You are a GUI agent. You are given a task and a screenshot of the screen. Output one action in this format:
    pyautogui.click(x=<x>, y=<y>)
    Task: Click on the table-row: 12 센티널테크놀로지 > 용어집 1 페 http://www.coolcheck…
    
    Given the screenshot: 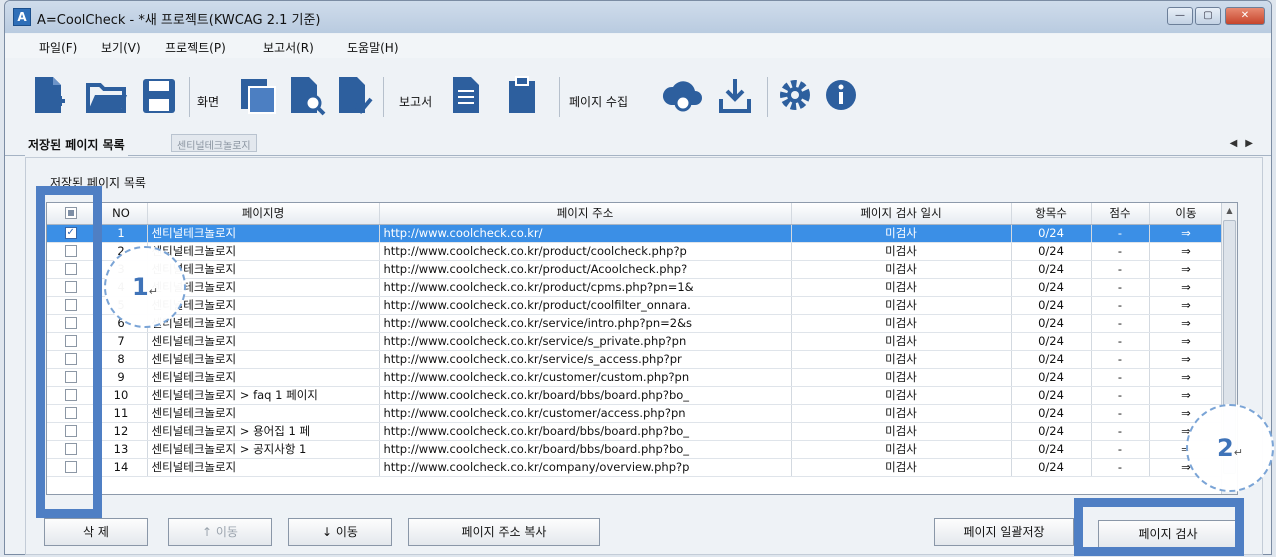 What is the action you would take?
    pyautogui.click(x=635, y=431)
    